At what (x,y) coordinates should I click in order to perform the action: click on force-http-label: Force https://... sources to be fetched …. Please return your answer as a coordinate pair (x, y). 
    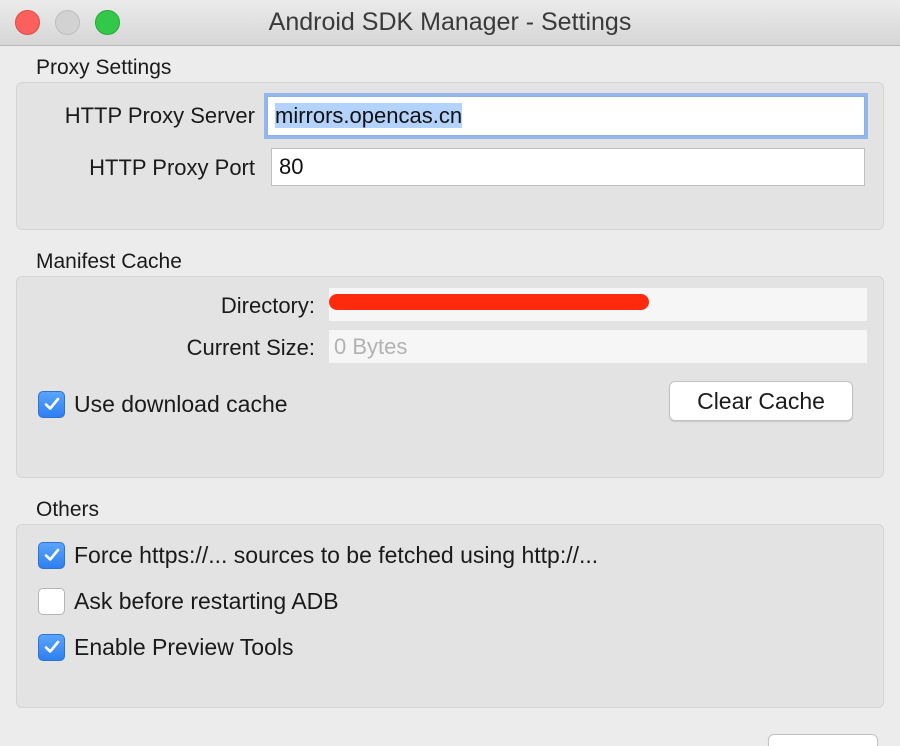
    Looking at the image, I should click on (336, 554).